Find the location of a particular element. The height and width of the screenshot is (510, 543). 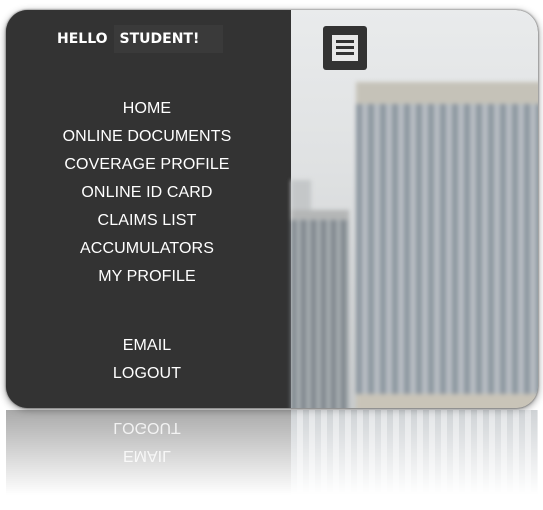

greeting: HELLO STUDENT! is located at coordinates (140, 39).